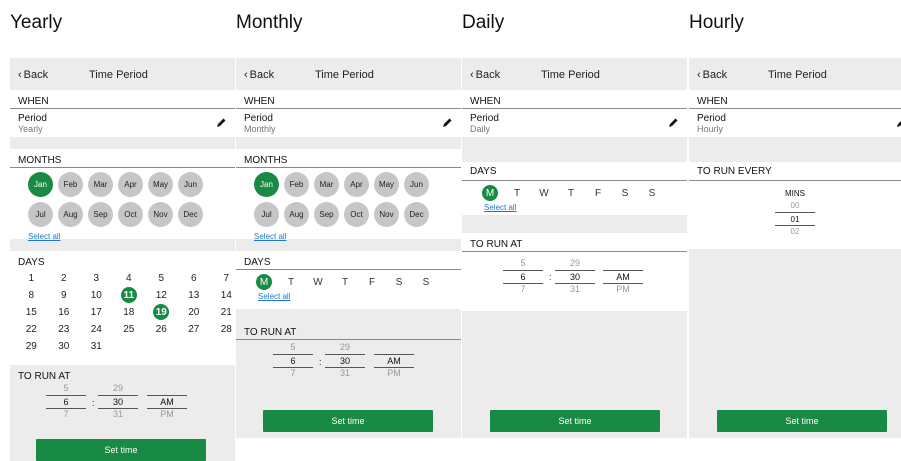 This screenshot has width=901, height=461. Describe the element at coordinates (64, 295) in the screenshot. I see `calendar-day: 9` at that location.